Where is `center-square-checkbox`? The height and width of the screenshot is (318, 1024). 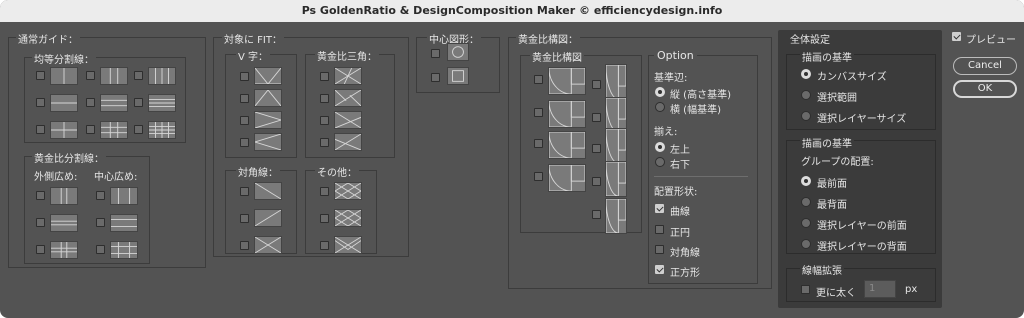
center-square-checkbox is located at coordinates (435, 77).